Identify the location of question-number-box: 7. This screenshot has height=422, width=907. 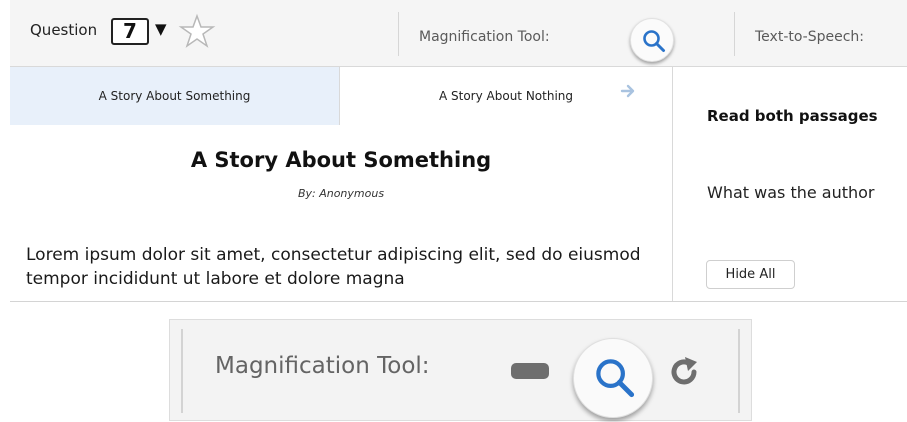
(130, 31).